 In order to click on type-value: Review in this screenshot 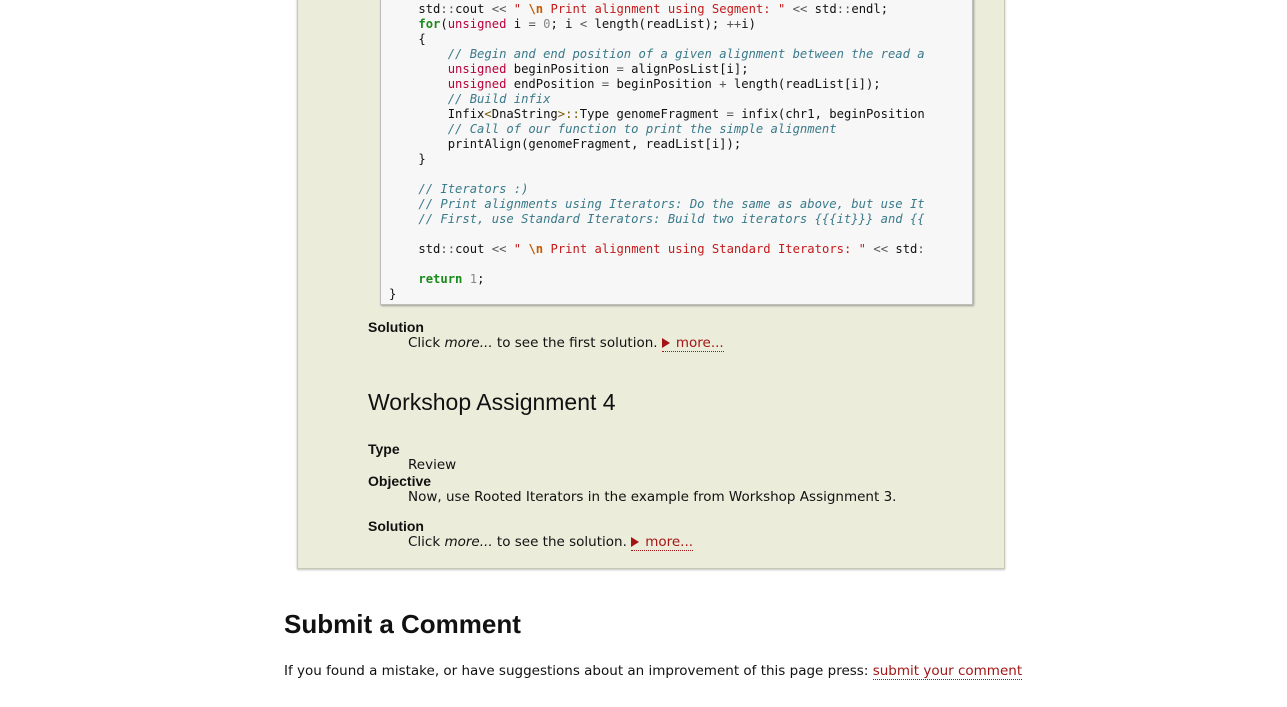, I will do `click(432, 465)`.